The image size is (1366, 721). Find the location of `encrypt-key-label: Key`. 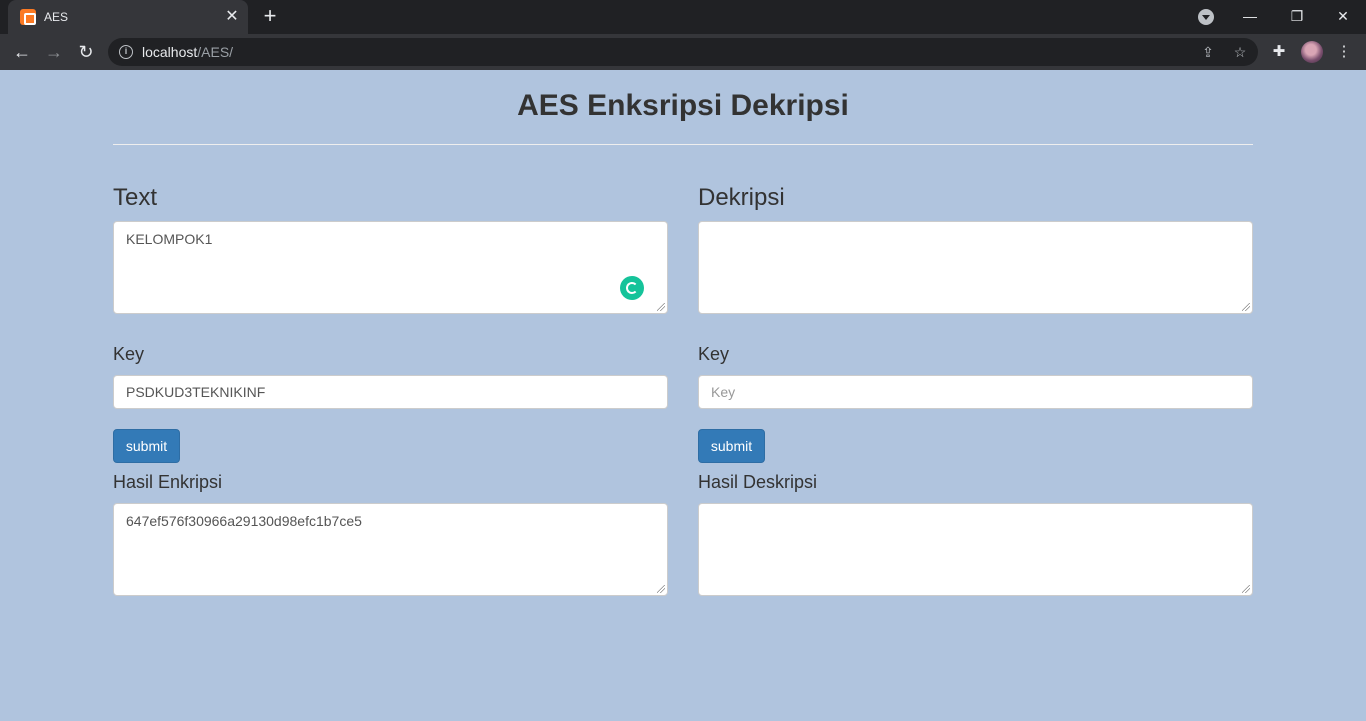

encrypt-key-label: Key is located at coordinates (129, 354).